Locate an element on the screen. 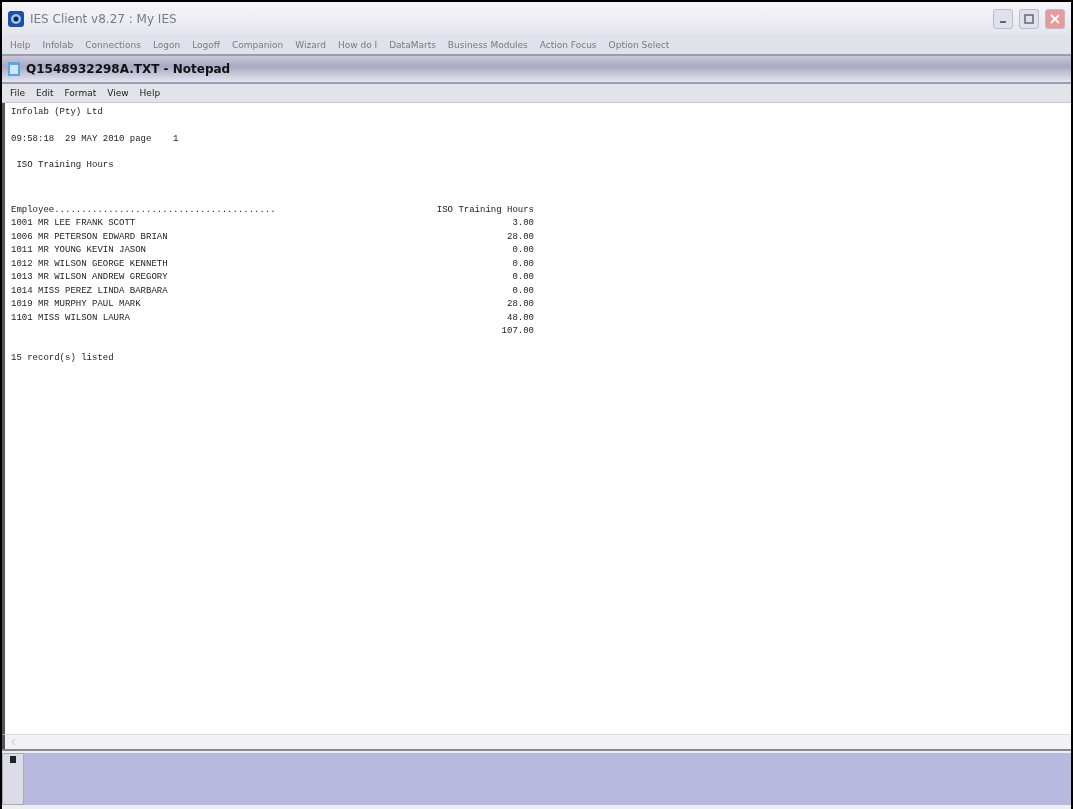 This screenshot has height=809, width=1073. close-icon is located at coordinates (1055, 19).